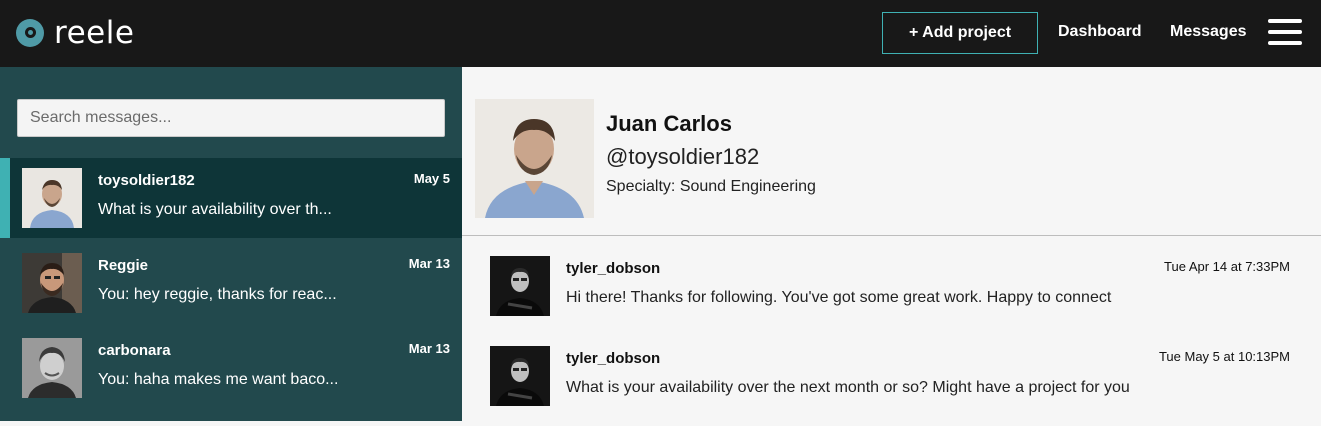 The image size is (1321, 426). Describe the element at coordinates (1100, 32) in the screenshot. I see `nav-dashboard-link: Dashboard` at that location.